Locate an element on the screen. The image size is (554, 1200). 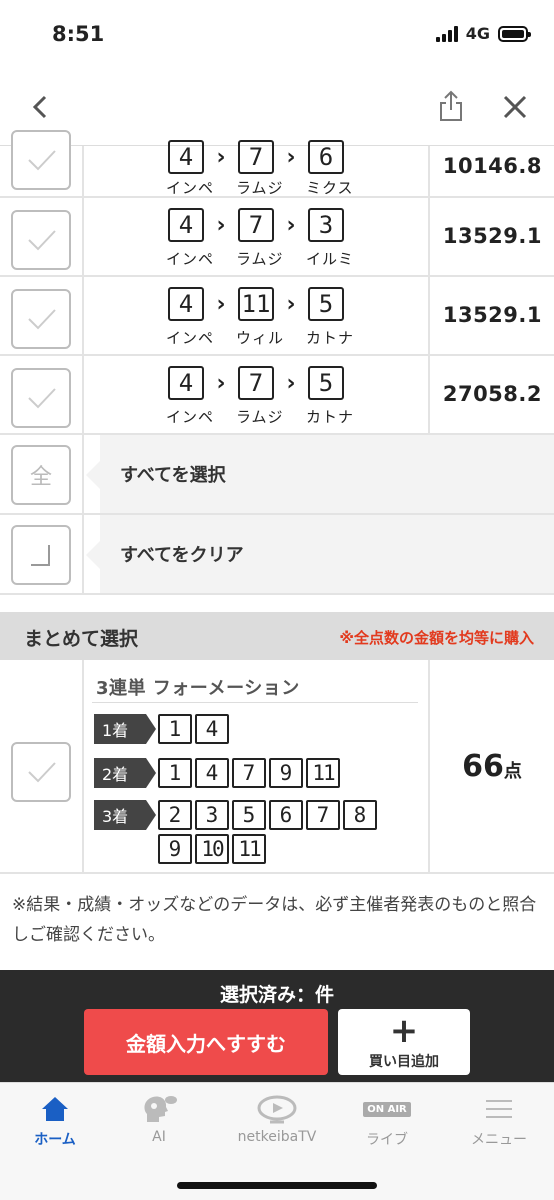
bulk-select-title: まとめて選択 is located at coordinates (81, 639).